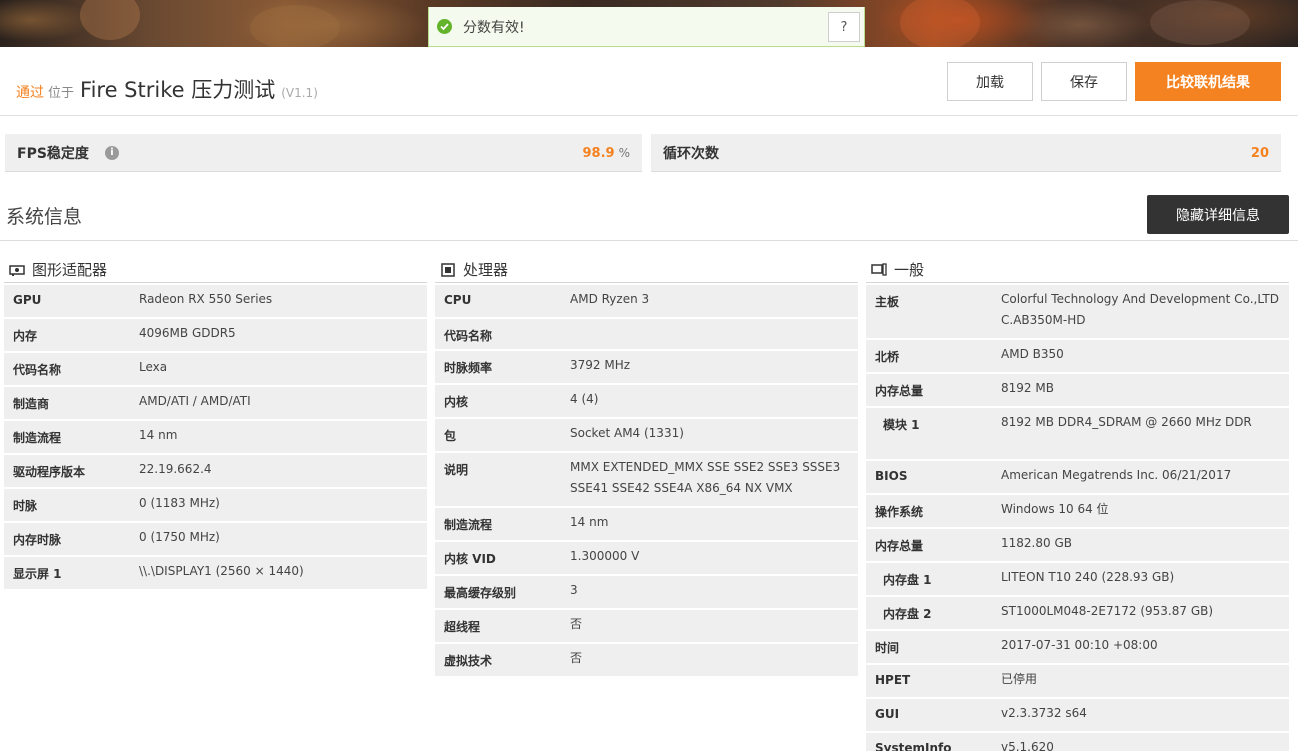  Describe the element at coordinates (468, 368) in the screenshot. I see `row-key: 时脉频率` at that location.